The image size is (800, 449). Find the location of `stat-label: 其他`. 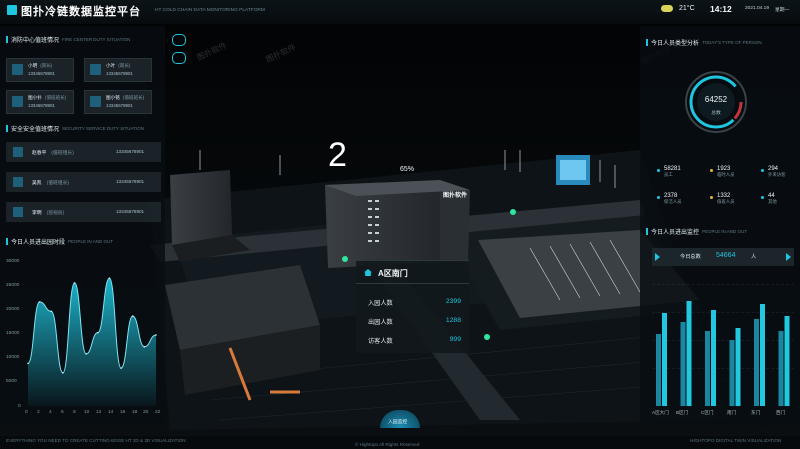

stat-label: 其他 is located at coordinates (772, 201).